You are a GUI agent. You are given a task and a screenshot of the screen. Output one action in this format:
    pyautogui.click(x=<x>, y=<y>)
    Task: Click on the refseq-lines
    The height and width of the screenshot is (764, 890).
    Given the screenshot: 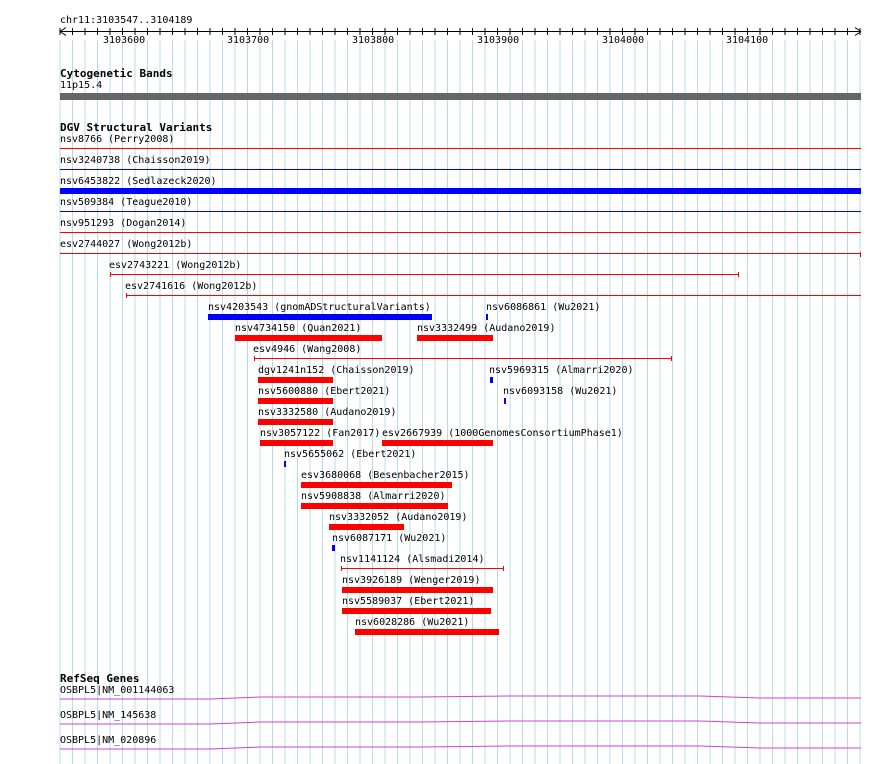 What is the action you would take?
    pyautogui.click(x=460, y=722)
    